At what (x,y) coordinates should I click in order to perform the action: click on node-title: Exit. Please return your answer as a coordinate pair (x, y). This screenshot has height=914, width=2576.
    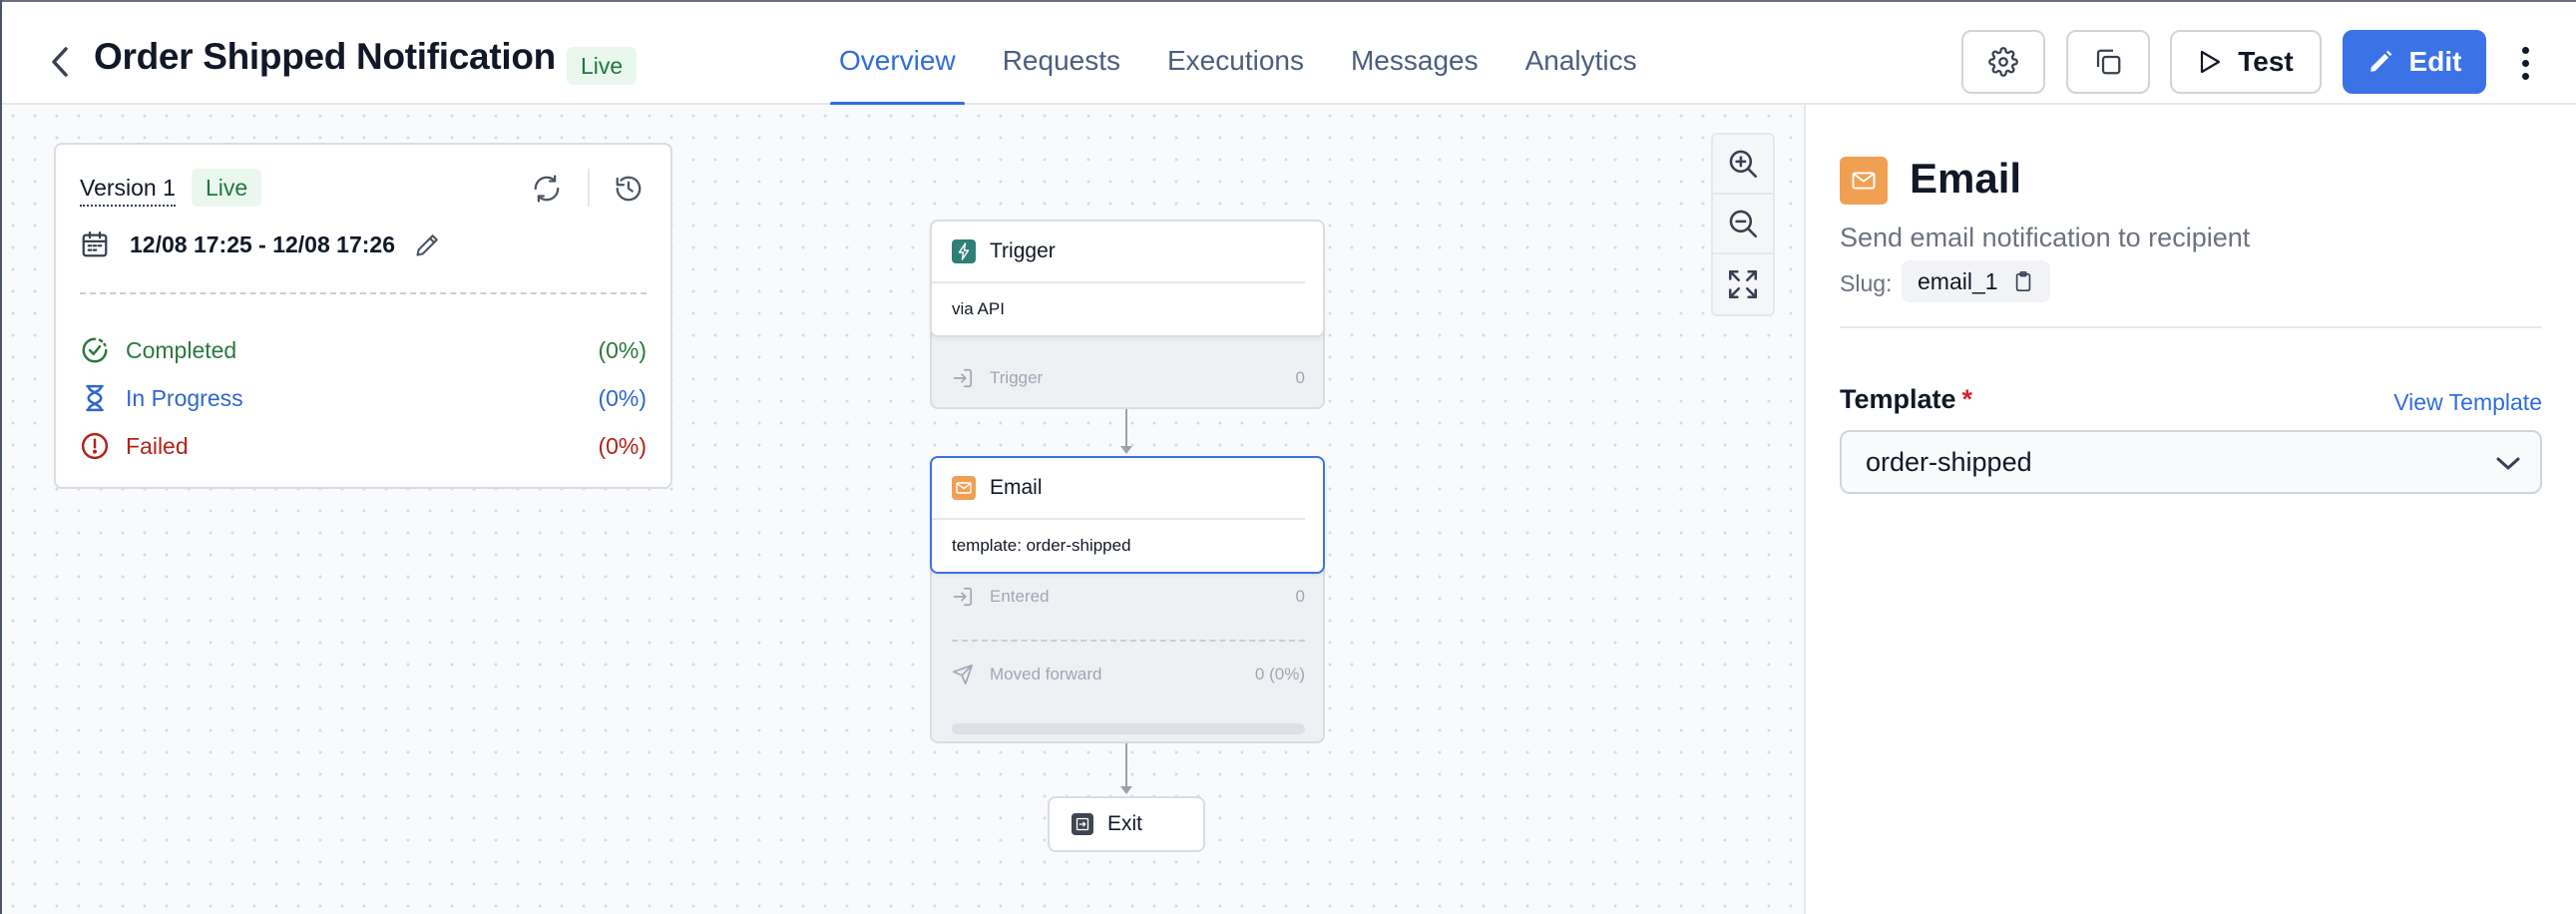
    Looking at the image, I should click on (1125, 823).